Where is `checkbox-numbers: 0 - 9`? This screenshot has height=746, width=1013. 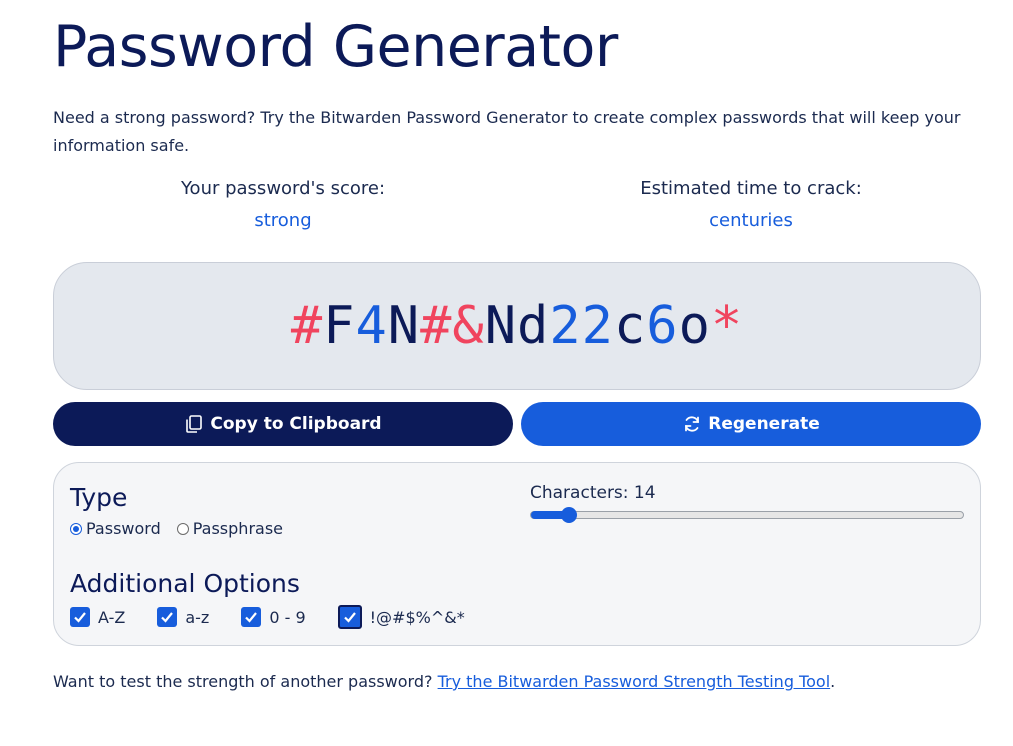 checkbox-numbers: 0 - 9 is located at coordinates (273, 617).